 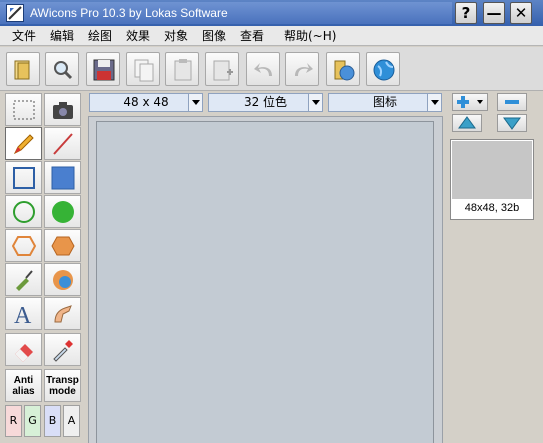 I want to click on menu-file: 文件, so click(x=24, y=36).